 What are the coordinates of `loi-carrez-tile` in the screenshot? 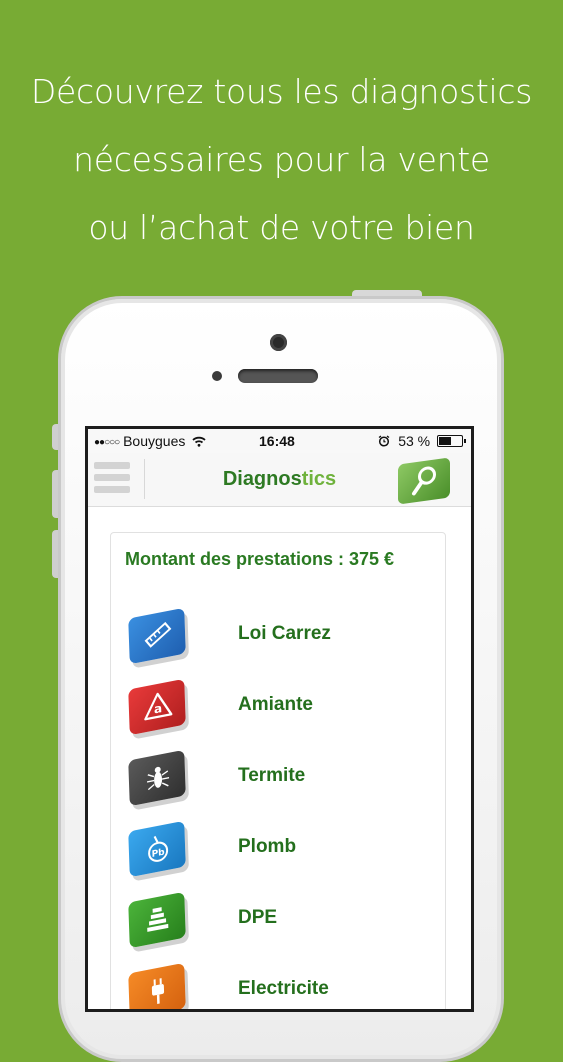 It's located at (157, 636).